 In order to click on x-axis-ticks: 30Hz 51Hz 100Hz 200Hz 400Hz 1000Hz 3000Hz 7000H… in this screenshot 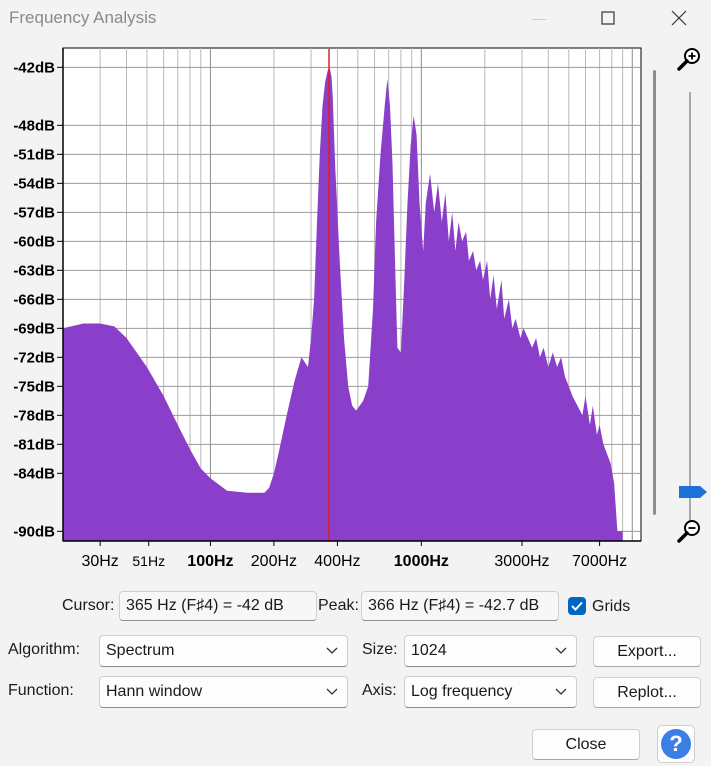, I will do `click(354, 555)`.